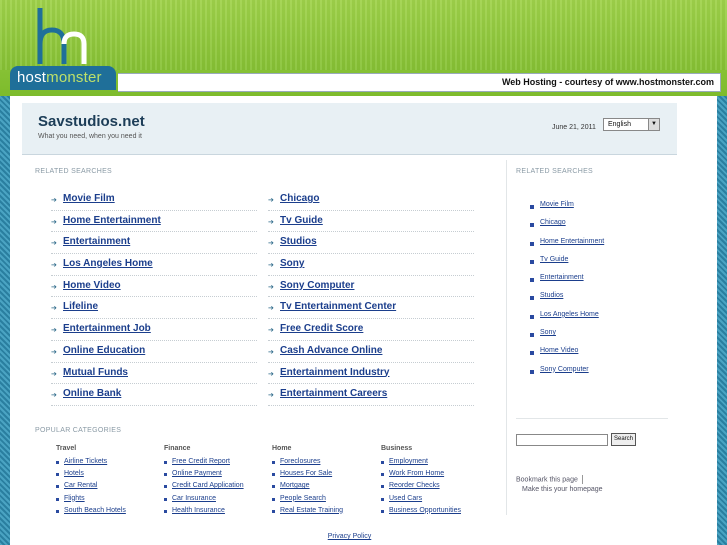 This screenshot has width=727, height=545. What do you see at coordinates (331, 350) in the screenshot?
I see `related-link: Cash Advance Online` at bounding box center [331, 350].